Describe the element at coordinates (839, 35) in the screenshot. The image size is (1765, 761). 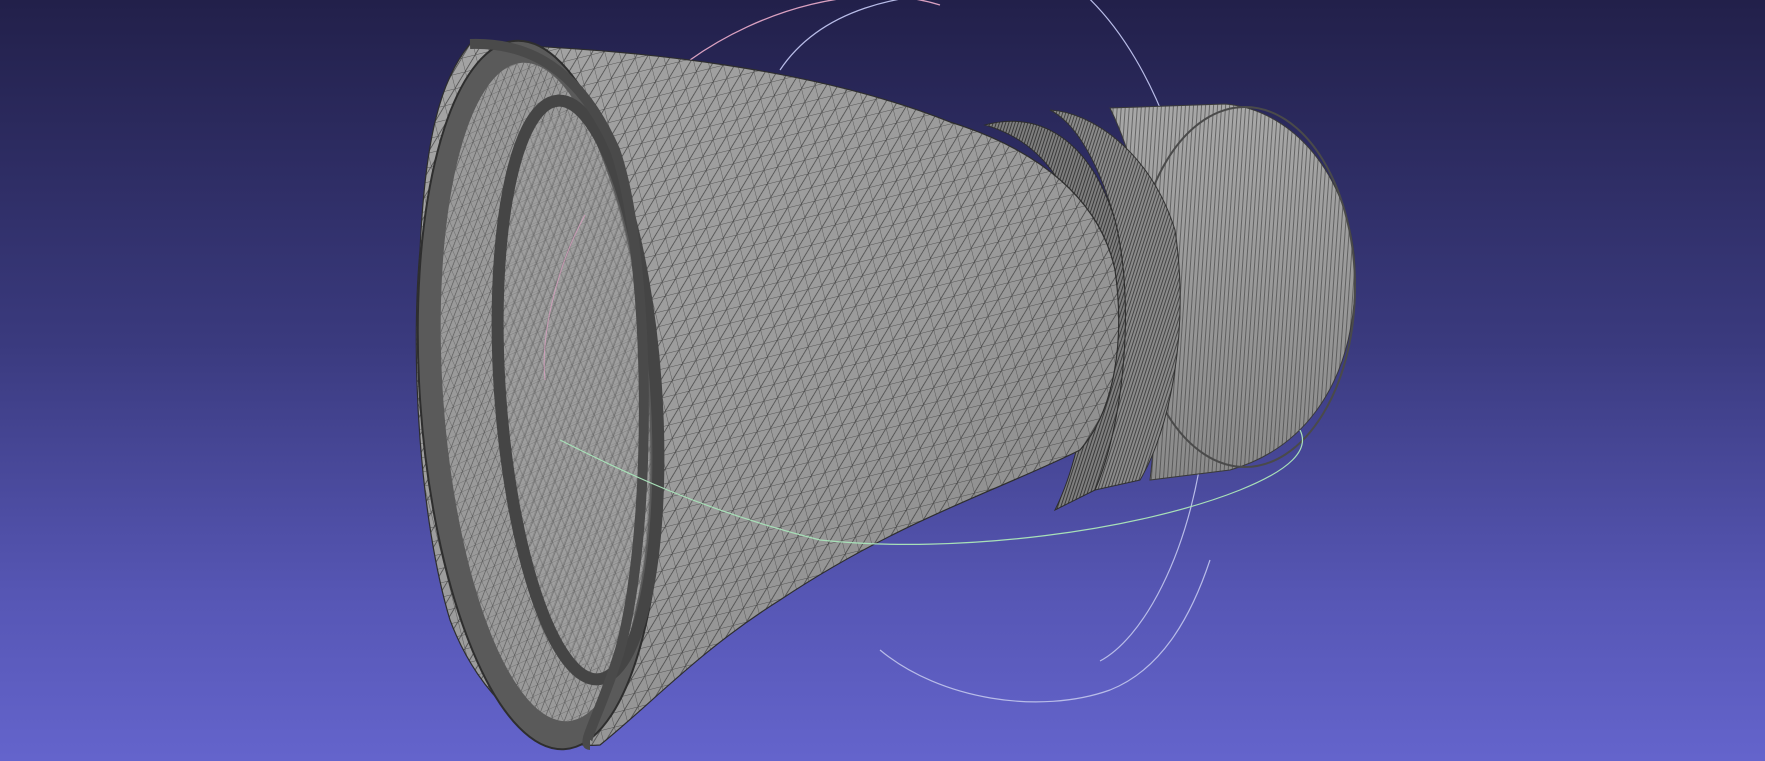
I see `trackball-ring-blue-back` at that location.